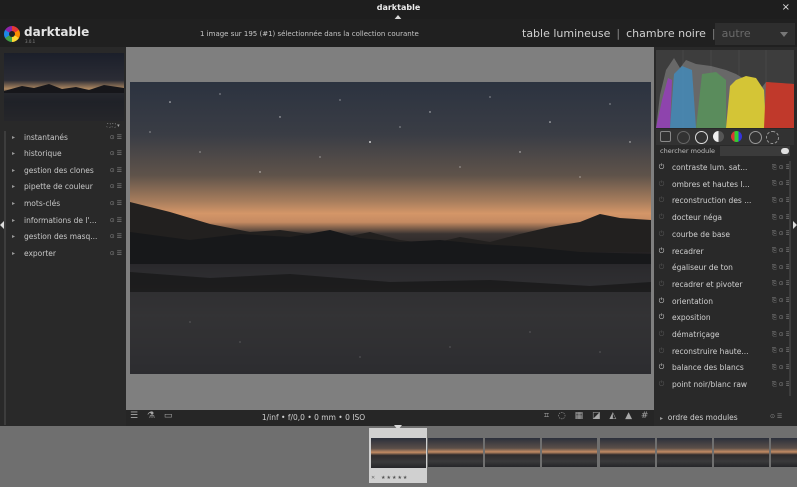 The height and width of the screenshot is (487, 797). Describe the element at coordinates (67, 253) in the screenshot. I see `left-module-item: ▸ exporter ⊙ ☰` at that location.